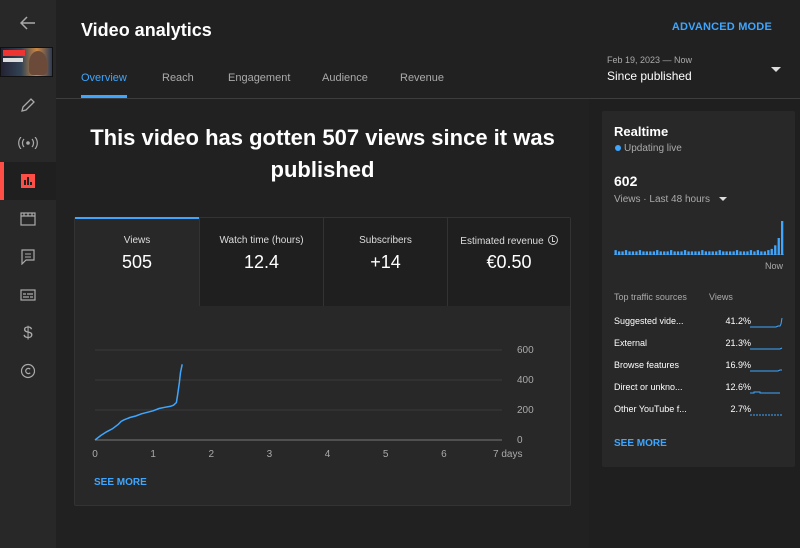  Describe the element at coordinates (385, 262) in the screenshot. I see `metric-tab-subscribers: Subscribers +14` at that location.